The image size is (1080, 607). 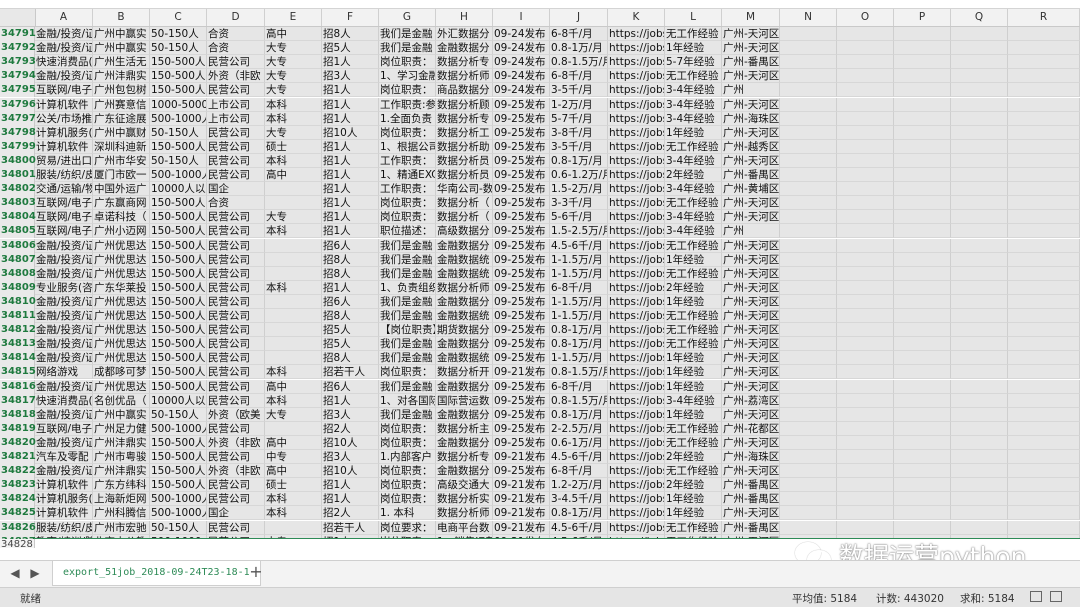 I want to click on table-cell: 工作职责：, so click(x=407, y=189).